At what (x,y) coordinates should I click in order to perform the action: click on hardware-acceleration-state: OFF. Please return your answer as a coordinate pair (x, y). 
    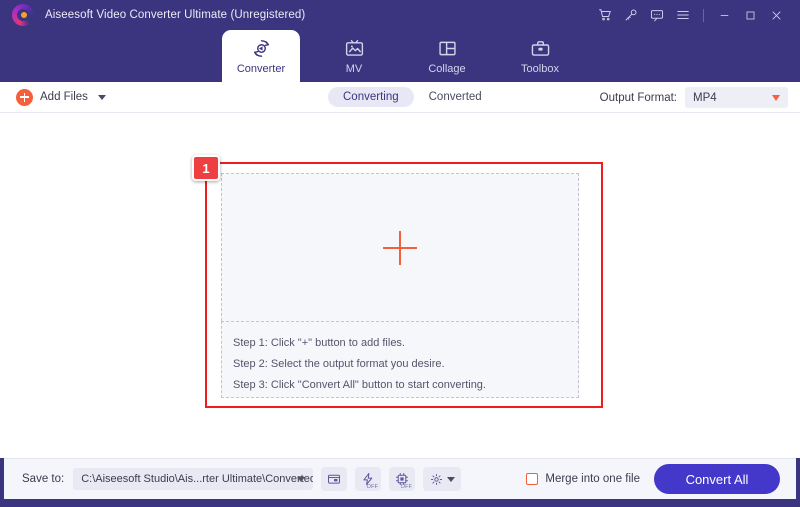
    Looking at the image, I should click on (372, 487).